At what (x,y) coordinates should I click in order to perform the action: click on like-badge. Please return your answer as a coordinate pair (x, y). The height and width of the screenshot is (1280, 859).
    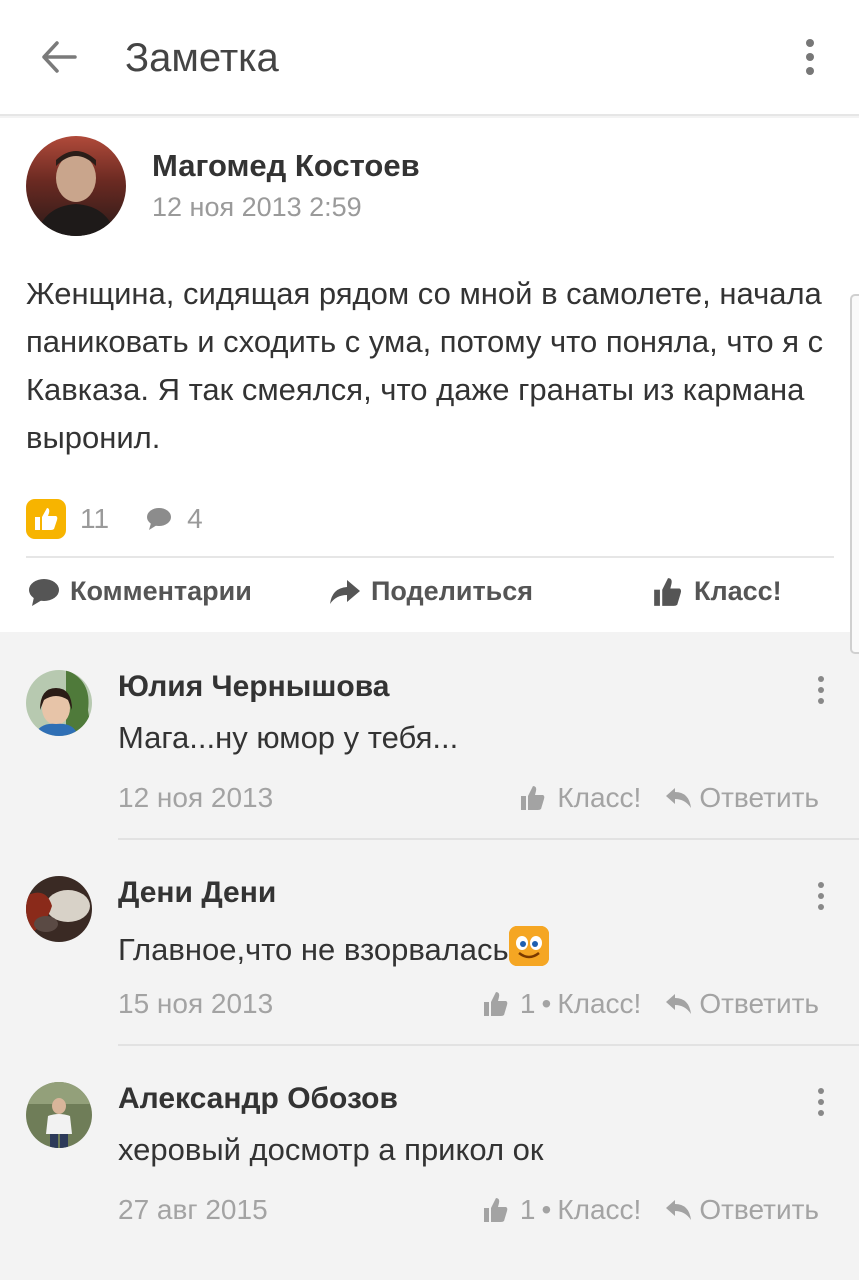
    Looking at the image, I should click on (46, 519).